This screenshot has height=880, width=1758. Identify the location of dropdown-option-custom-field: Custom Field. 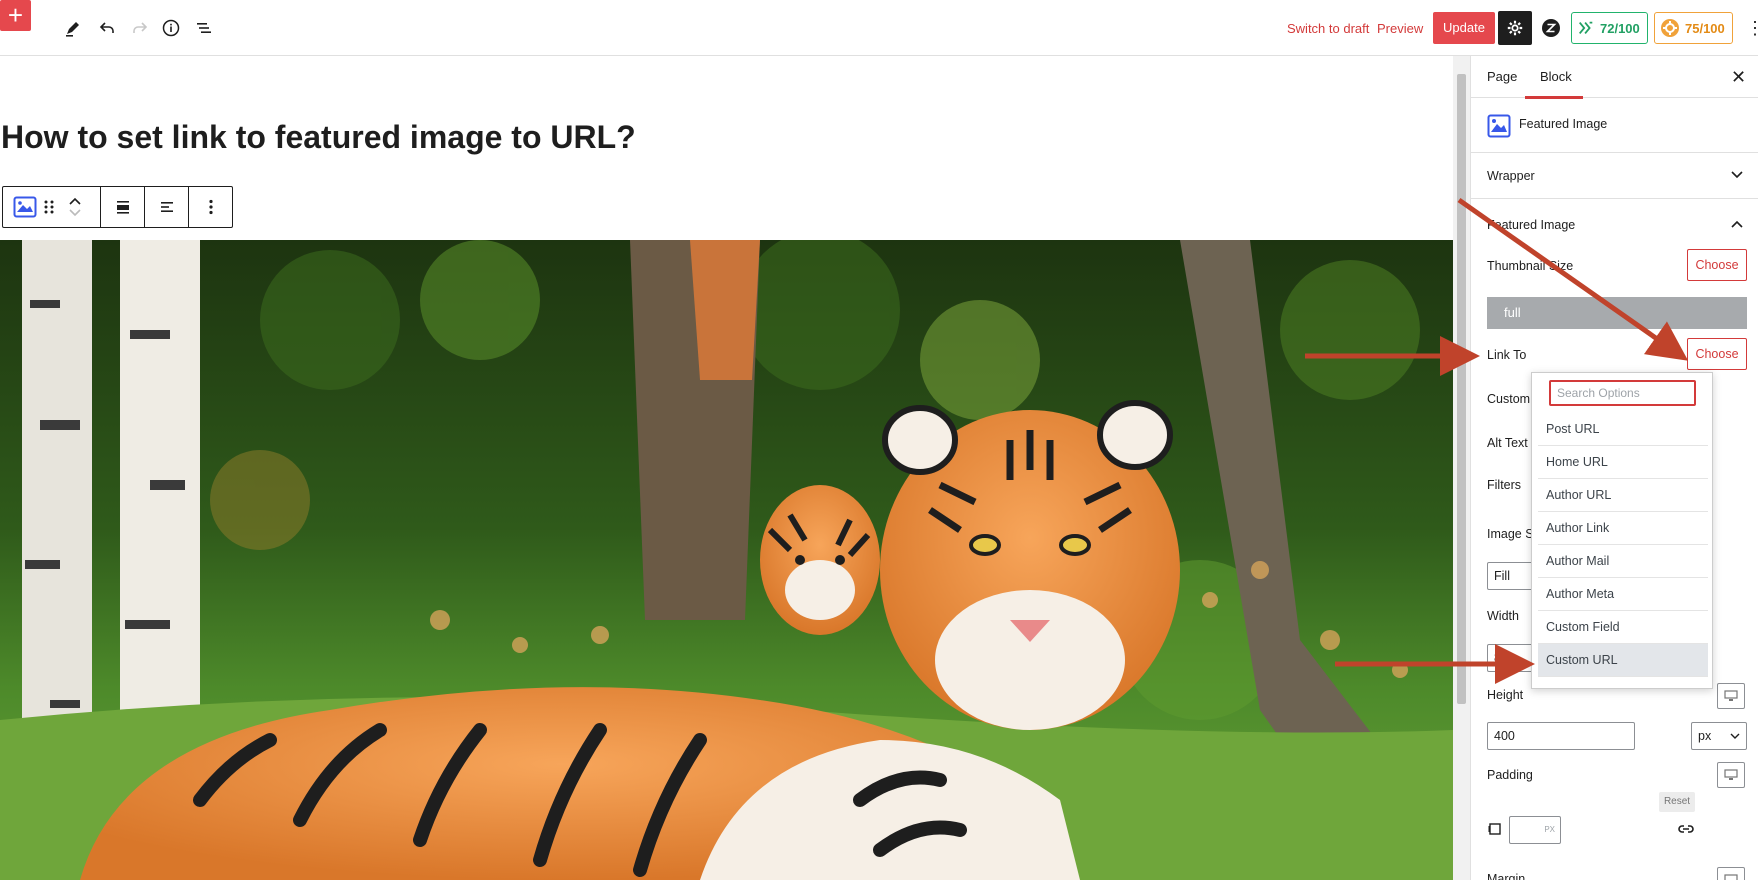
(1623, 627).